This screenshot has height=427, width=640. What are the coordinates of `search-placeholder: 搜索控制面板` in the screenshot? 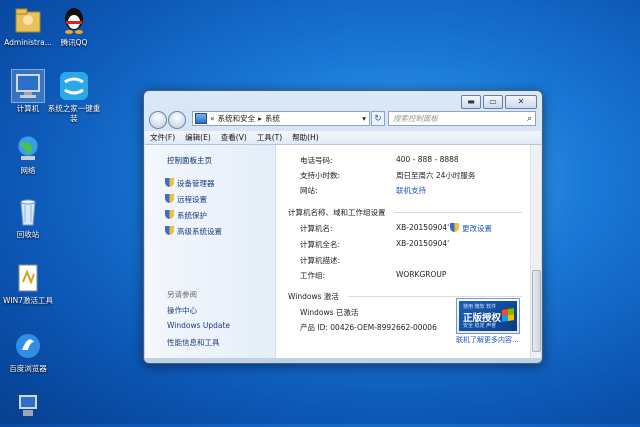 It's located at (415, 118).